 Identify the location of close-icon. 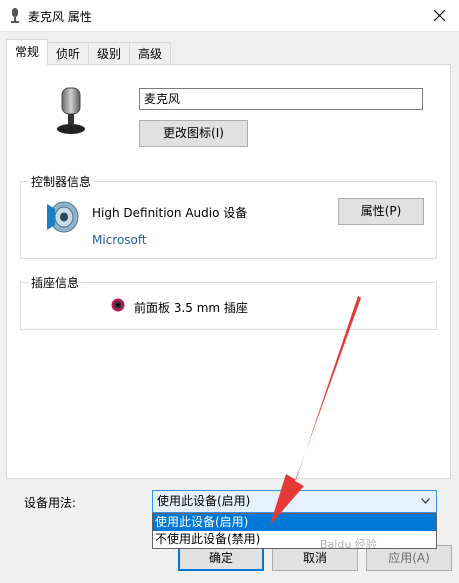
(439, 15).